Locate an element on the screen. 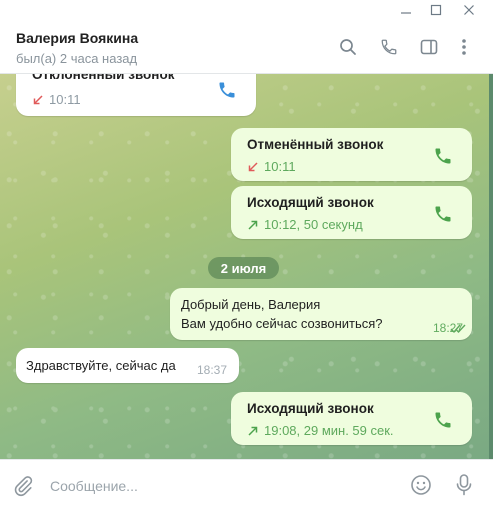  message-line-1: Добрый день, Валерия is located at coordinates (251, 304).